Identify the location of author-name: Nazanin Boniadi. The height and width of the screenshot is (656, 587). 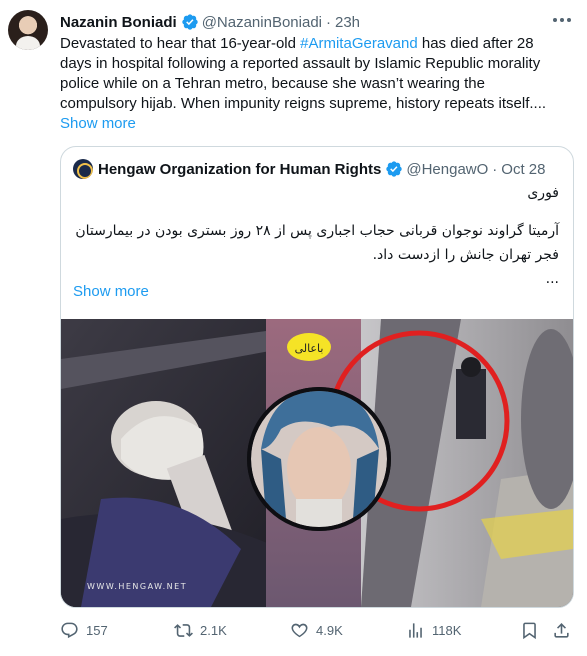
(118, 22).